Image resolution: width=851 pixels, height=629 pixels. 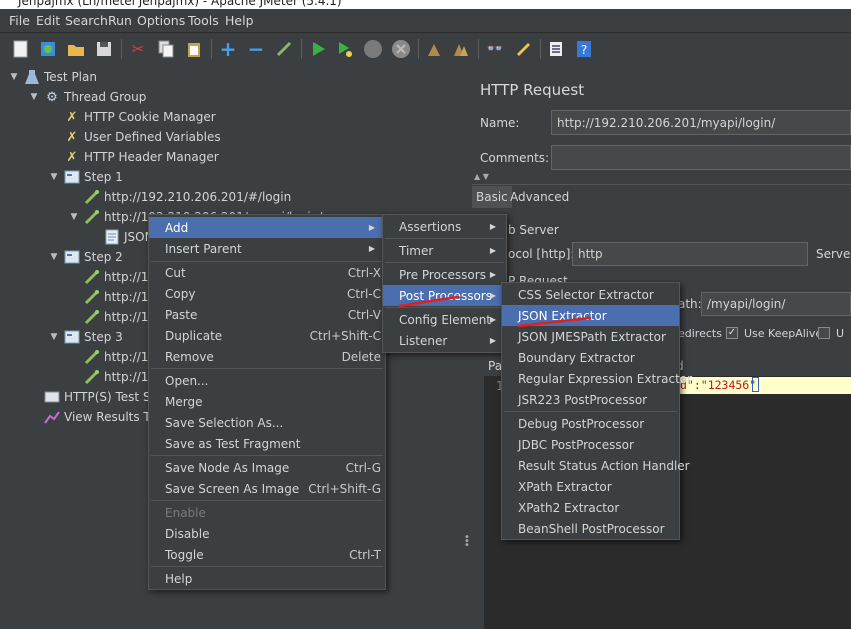 What do you see at coordinates (429, 301) in the screenshot?
I see `annotation-underline-post-processors` at bounding box center [429, 301].